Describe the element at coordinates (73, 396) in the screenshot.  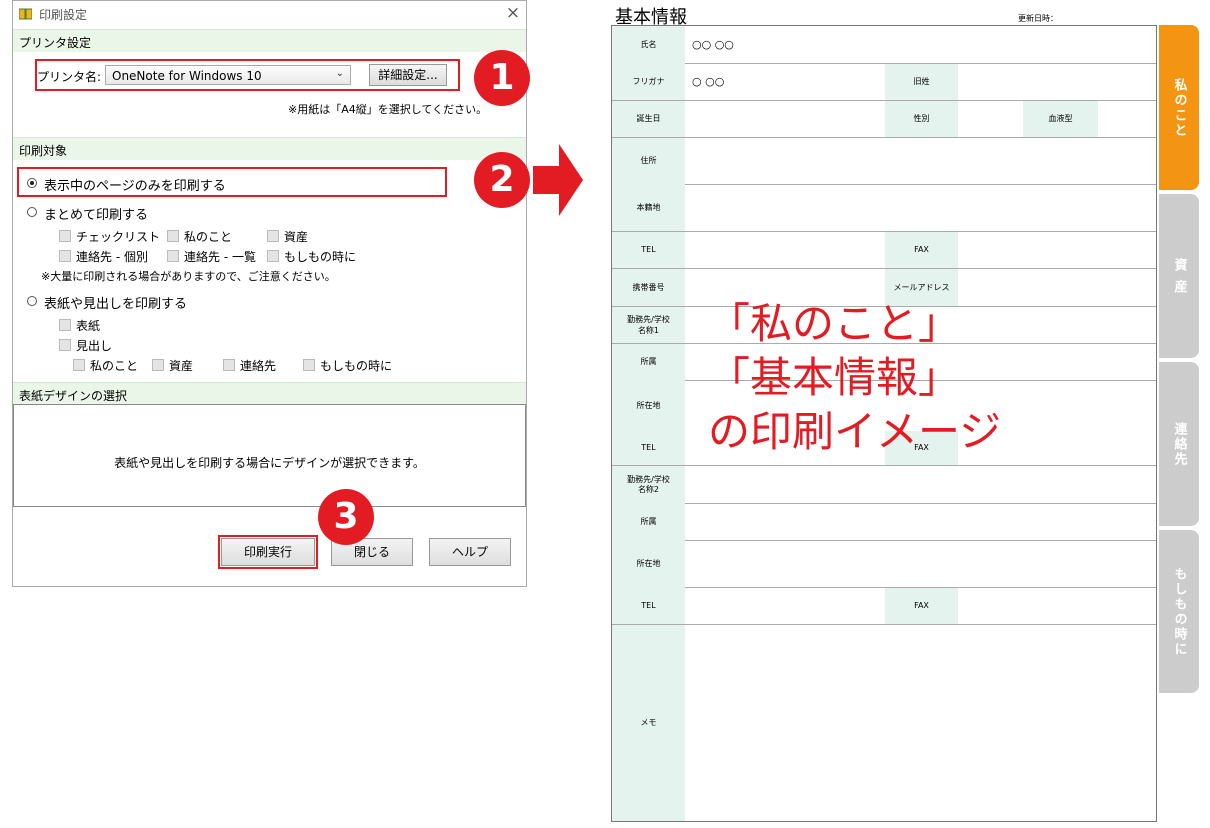
I see `design-section-title: 表紙デザインの選択` at that location.